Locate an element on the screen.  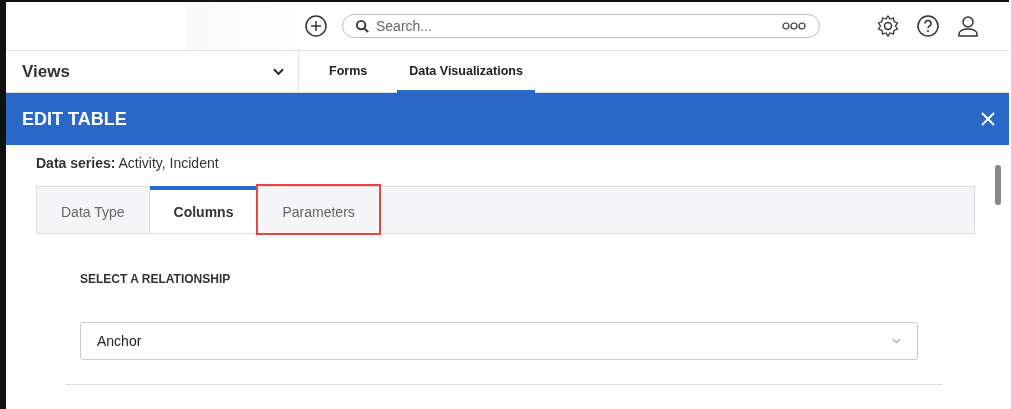
tab: Parameters is located at coordinates (318, 209).